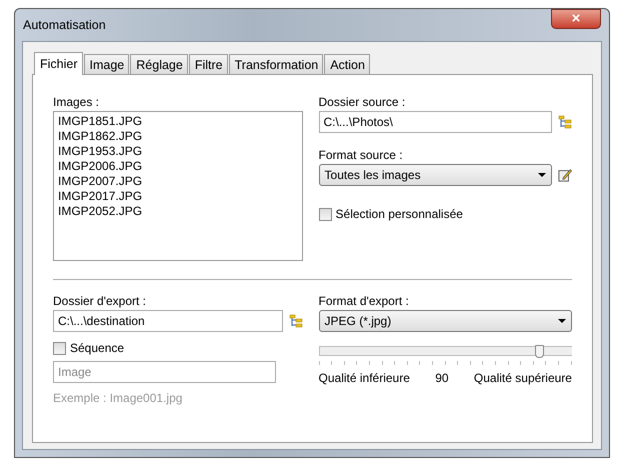 The image size is (619, 462). Describe the element at coordinates (159, 64) in the screenshot. I see `tab: Réglage` at that location.